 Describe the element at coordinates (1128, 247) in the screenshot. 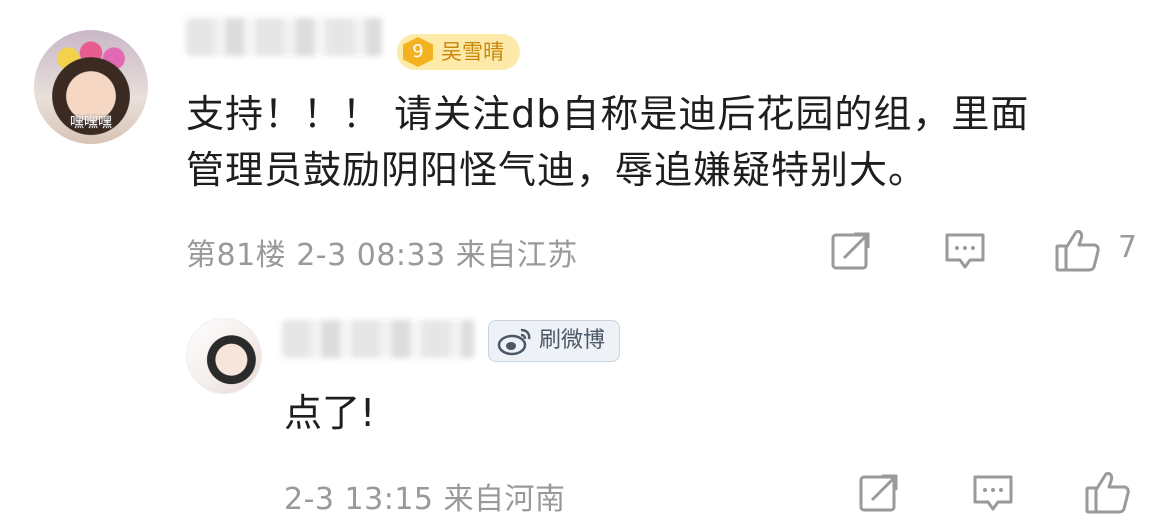

I see `like-count: 7` at that location.